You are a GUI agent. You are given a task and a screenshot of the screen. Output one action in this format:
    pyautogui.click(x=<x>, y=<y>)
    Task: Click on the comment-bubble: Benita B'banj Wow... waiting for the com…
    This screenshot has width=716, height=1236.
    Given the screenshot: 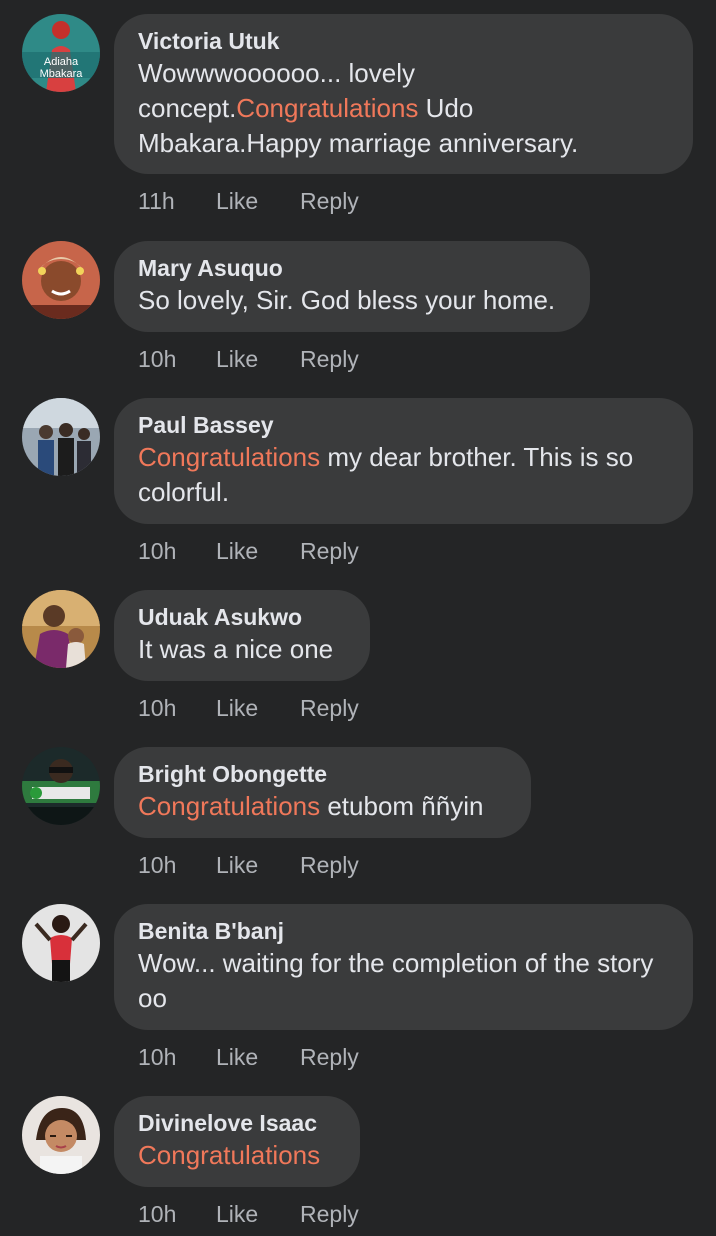 What is the action you would take?
    pyautogui.click(x=403, y=967)
    